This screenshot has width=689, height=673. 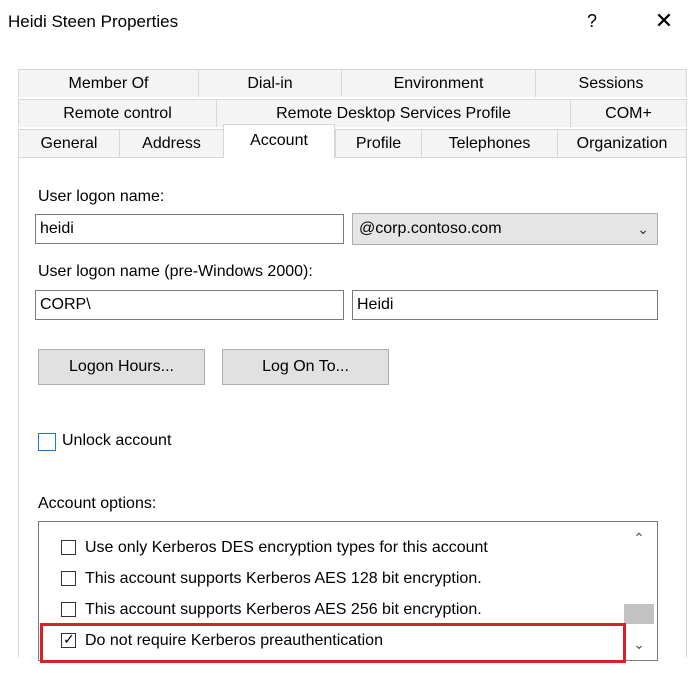 I want to click on pre2000-label: User logon name (pre-Windows 2000):, so click(x=175, y=271).